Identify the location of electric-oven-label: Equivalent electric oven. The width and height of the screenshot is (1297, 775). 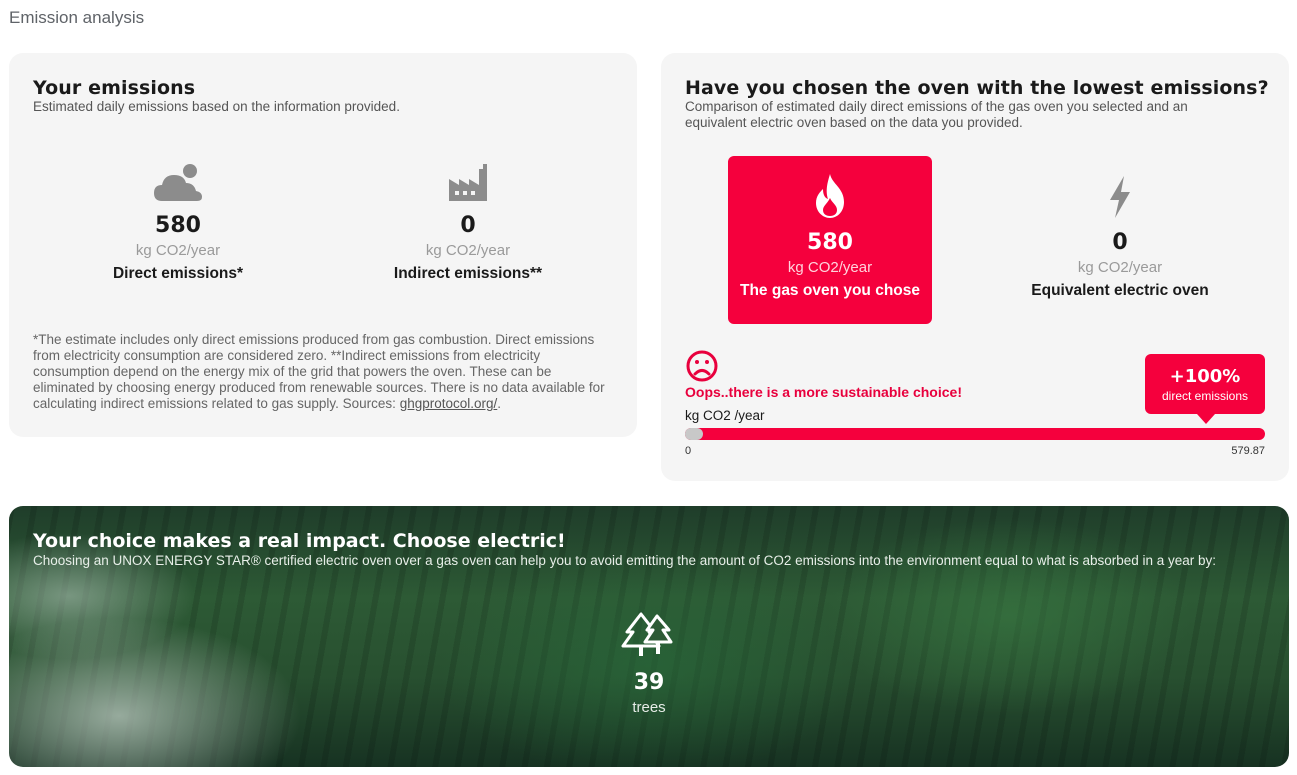
(1120, 290).